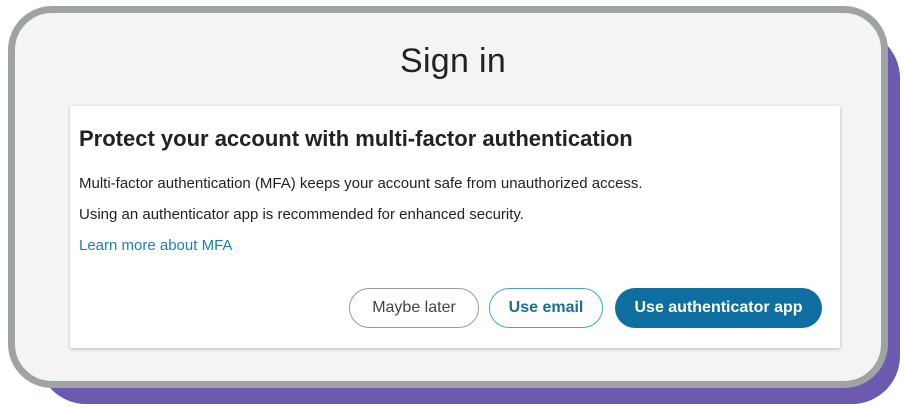  I want to click on page-title: Sign in, so click(453, 61).